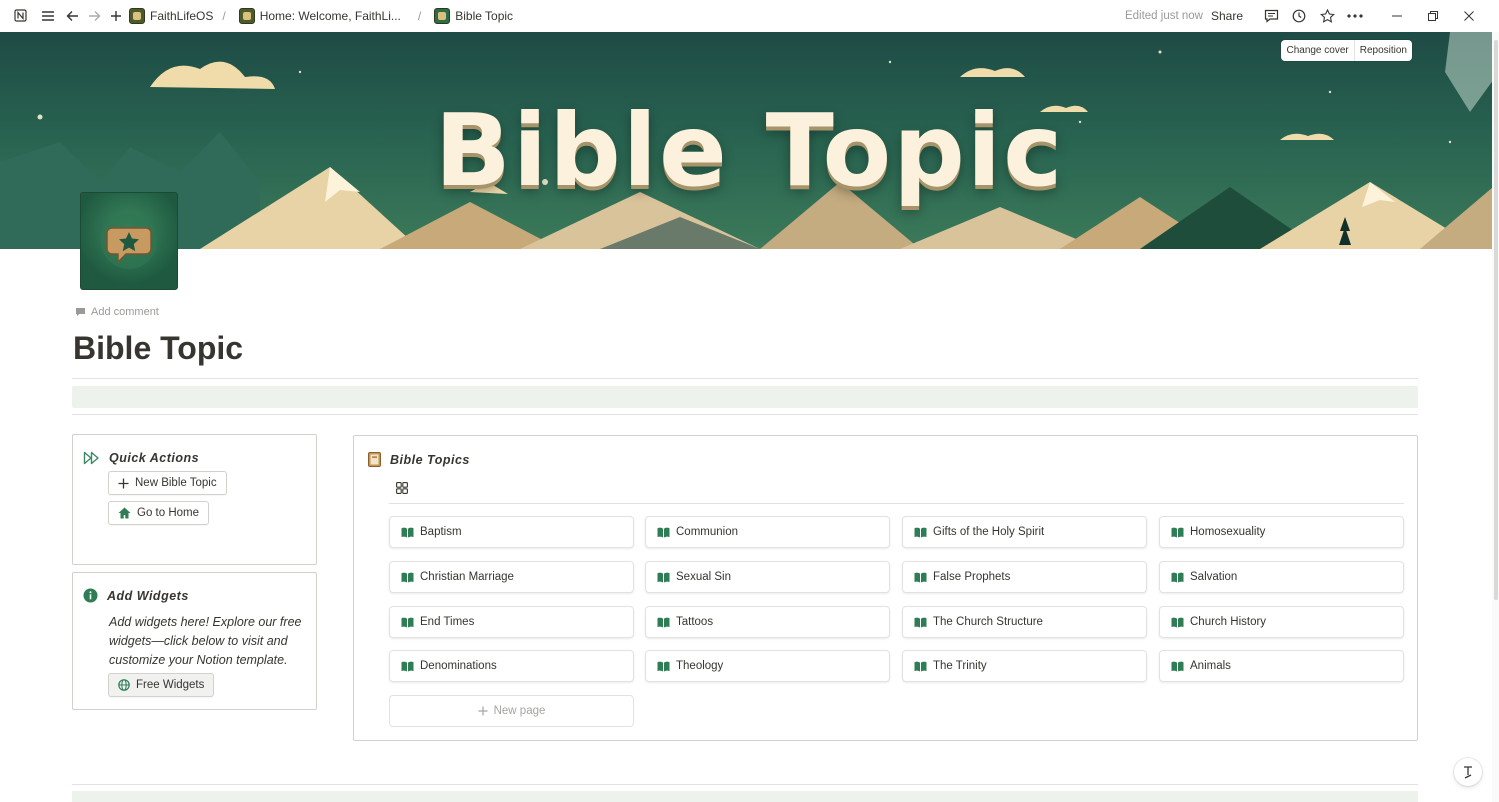 The image size is (1499, 802). Describe the element at coordinates (1271, 16) in the screenshot. I see `comments-icon` at that location.